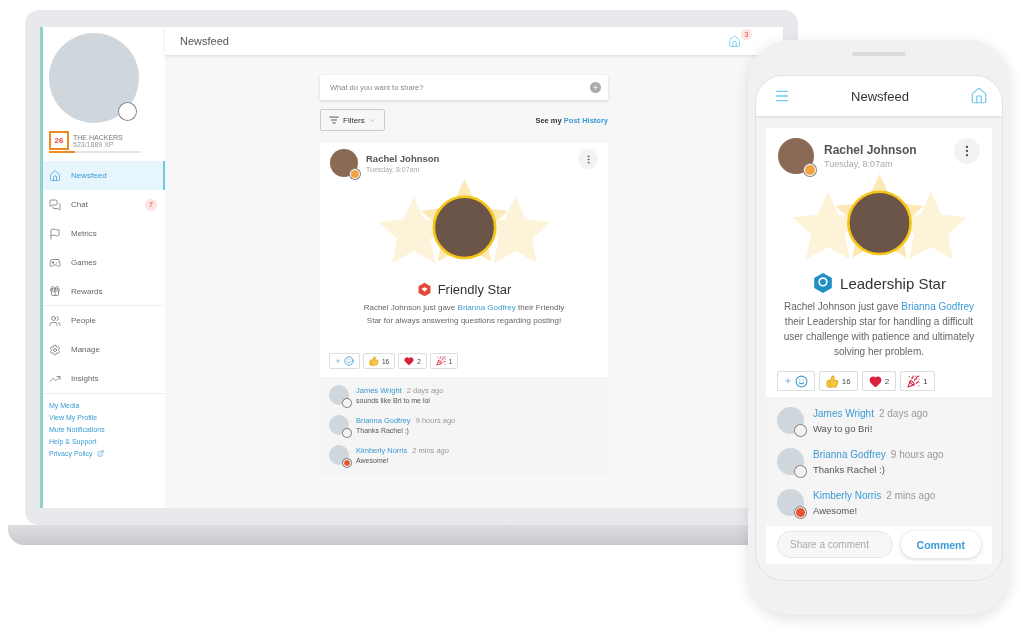  I want to click on nav-item: Insights, so click(104, 378).